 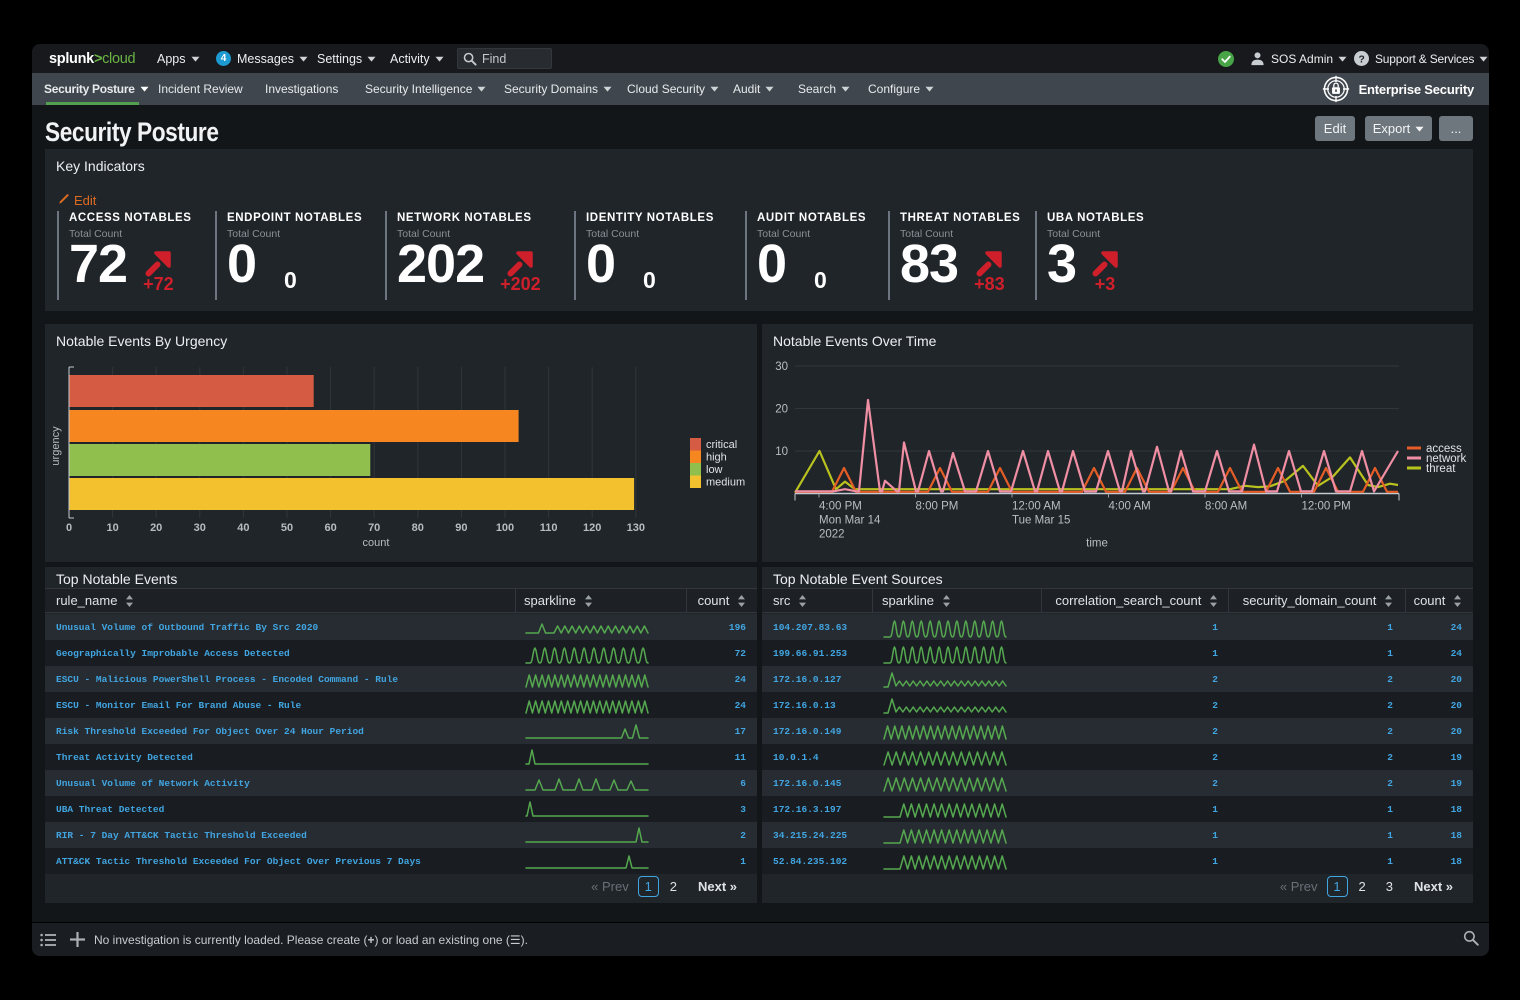 What do you see at coordinates (505, 528) in the screenshot?
I see `svg-text: 100` at bounding box center [505, 528].